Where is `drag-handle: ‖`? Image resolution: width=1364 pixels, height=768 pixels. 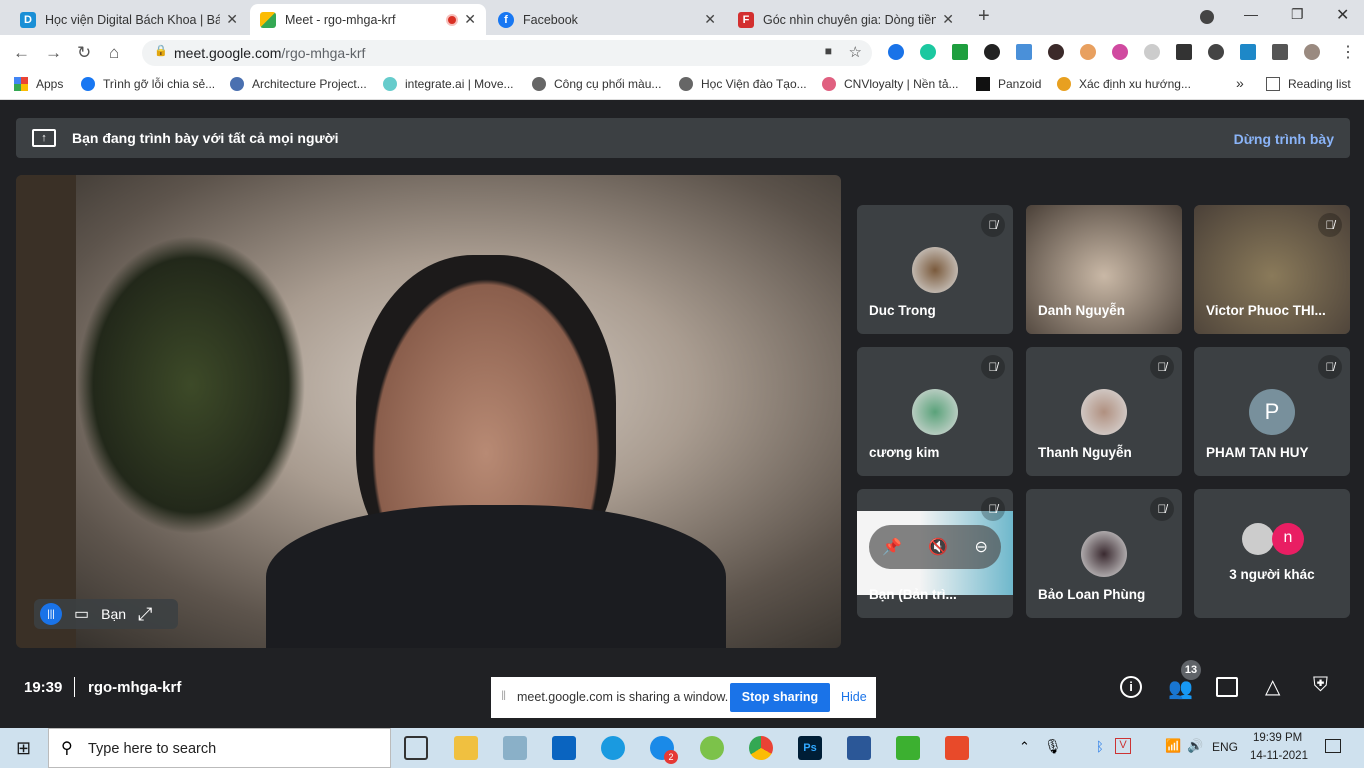
drag-handle: ‖ is located at coordinates (503, 696).